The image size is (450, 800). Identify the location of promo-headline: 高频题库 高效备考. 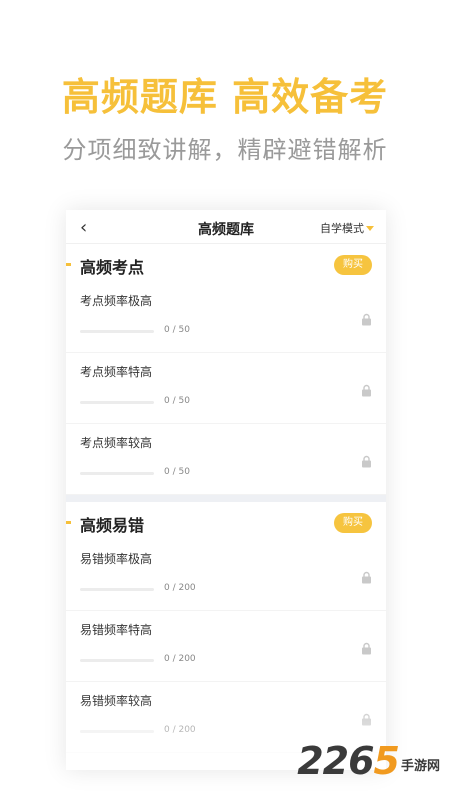
(225, 97).